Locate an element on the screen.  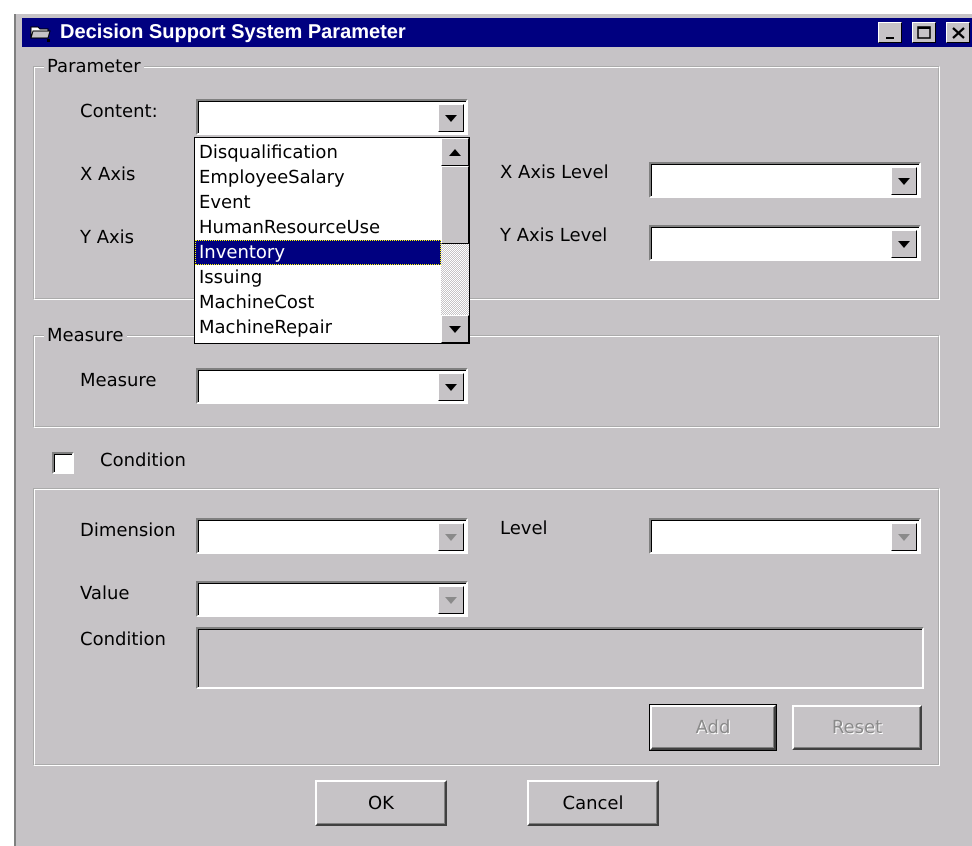
down-arrow-icon is located at coordinates (455, 329).